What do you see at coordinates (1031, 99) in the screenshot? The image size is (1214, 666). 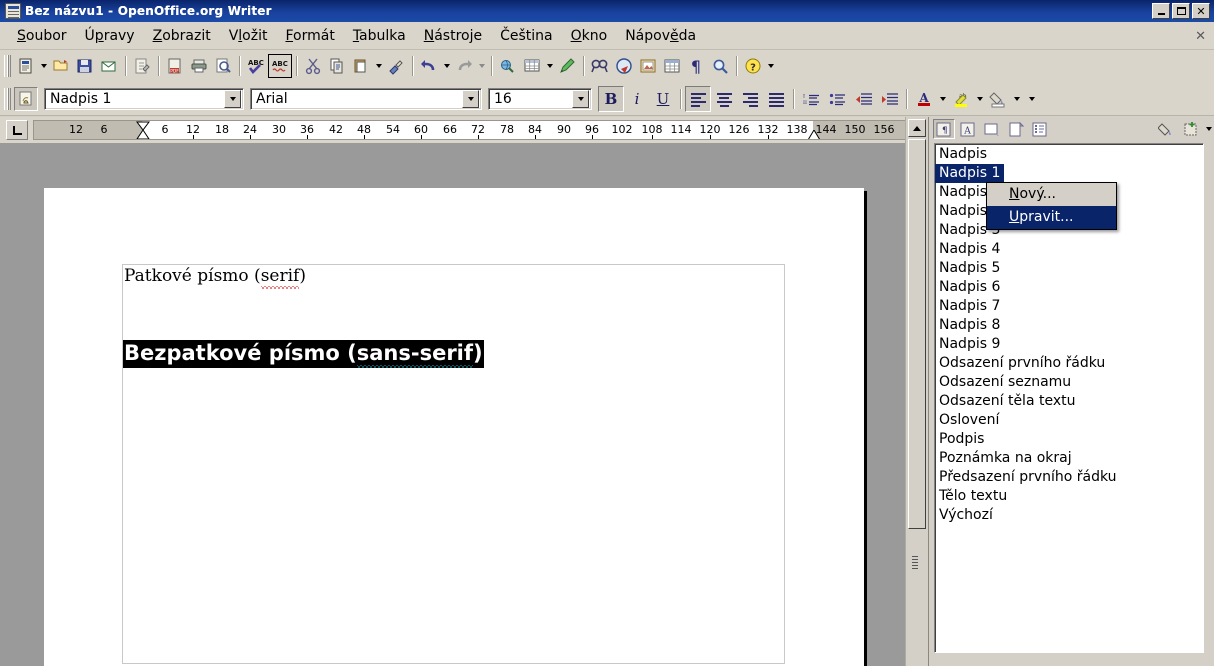 I see `formatting-toolbar-overflow` at bounding box center [1031, 99].